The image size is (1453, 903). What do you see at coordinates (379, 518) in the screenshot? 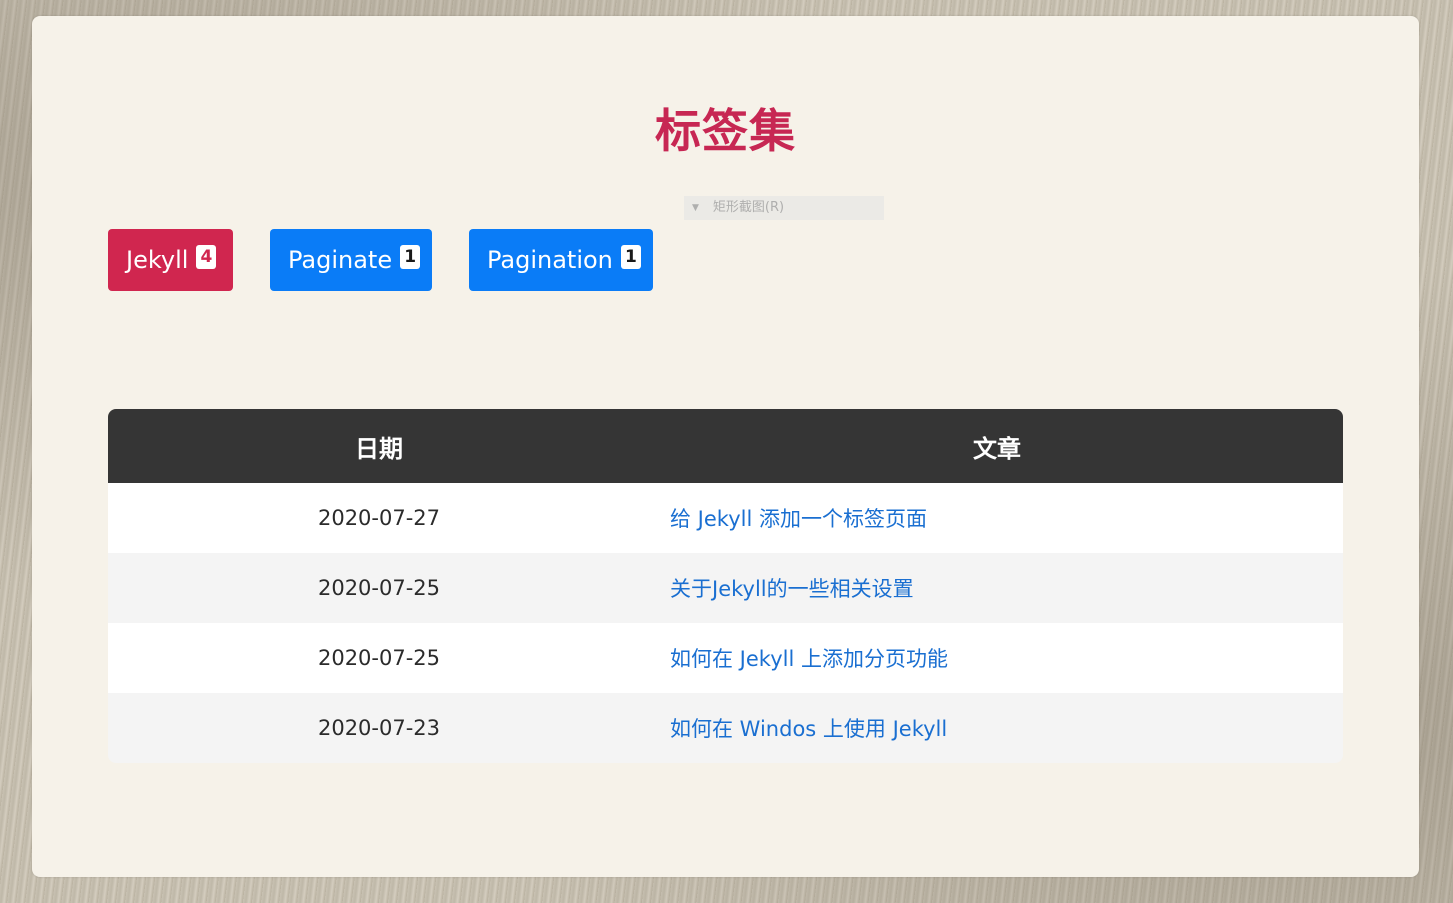
I see `post-date: 2020-07-27` at bounding box center [379, 518].